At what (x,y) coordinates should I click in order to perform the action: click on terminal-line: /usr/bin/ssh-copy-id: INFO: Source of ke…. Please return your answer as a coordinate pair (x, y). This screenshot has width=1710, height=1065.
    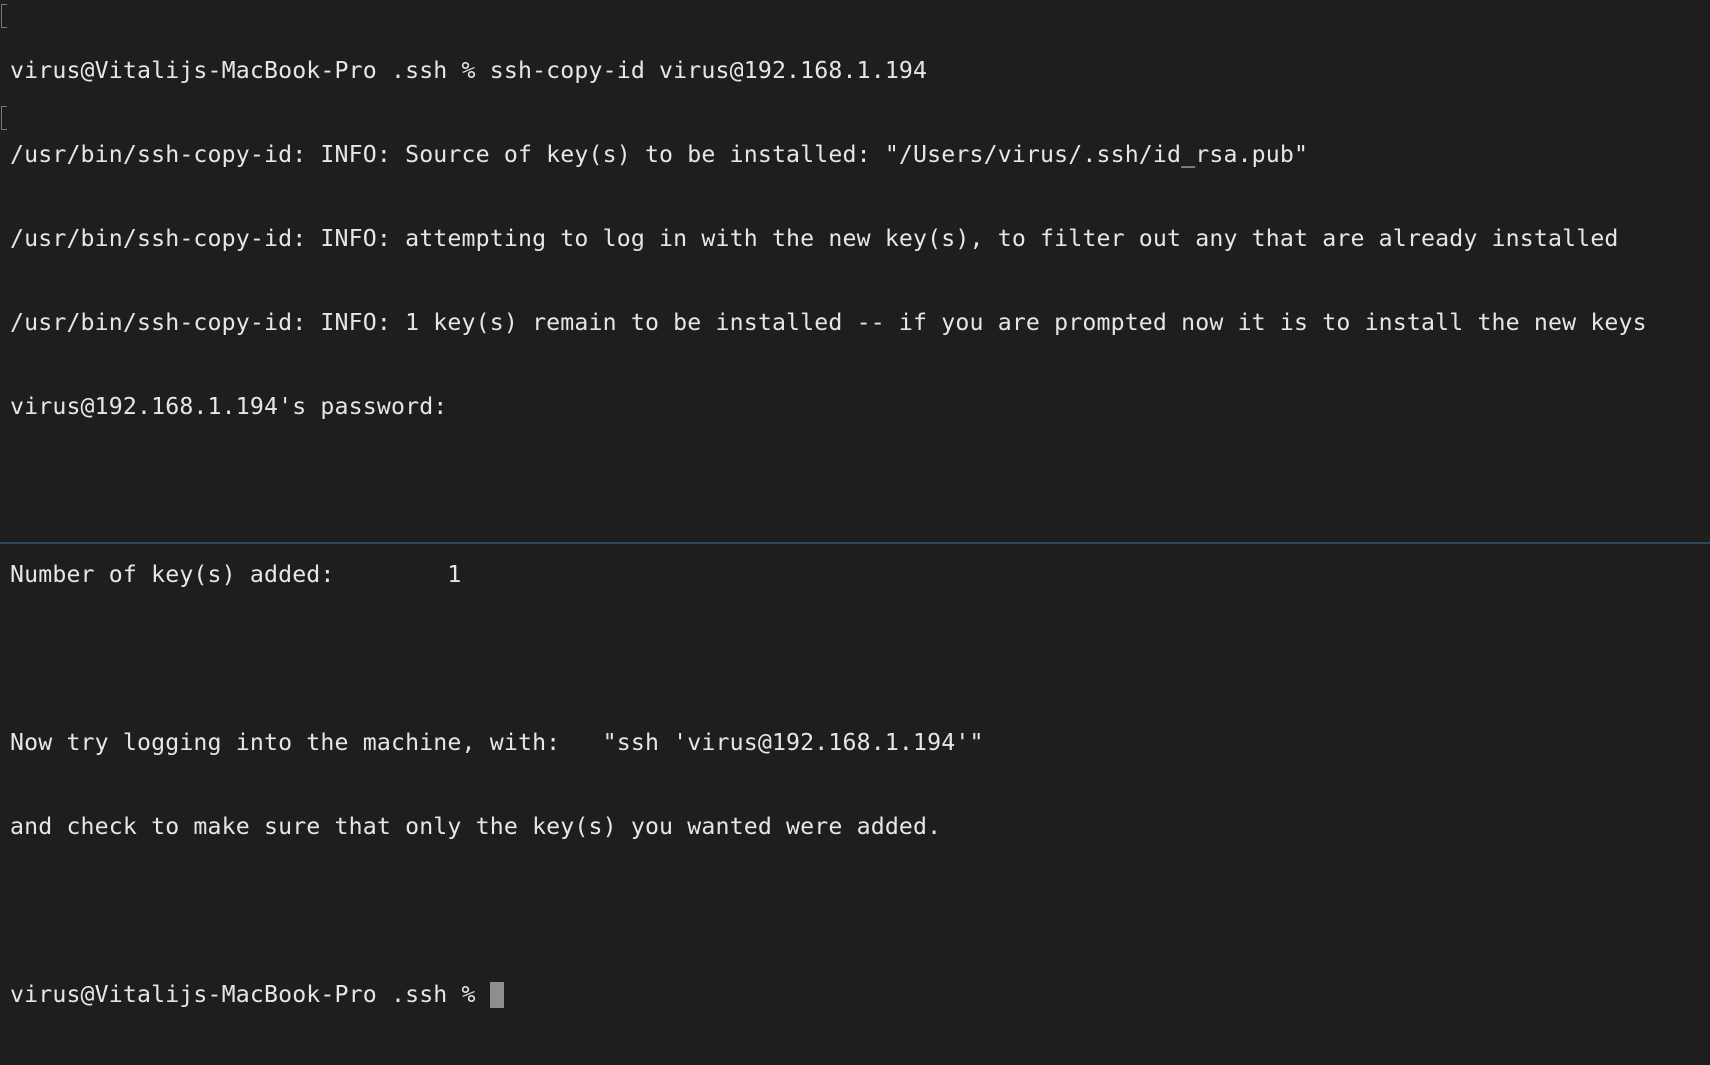
    Looking at the image, I should click on (659, 154).